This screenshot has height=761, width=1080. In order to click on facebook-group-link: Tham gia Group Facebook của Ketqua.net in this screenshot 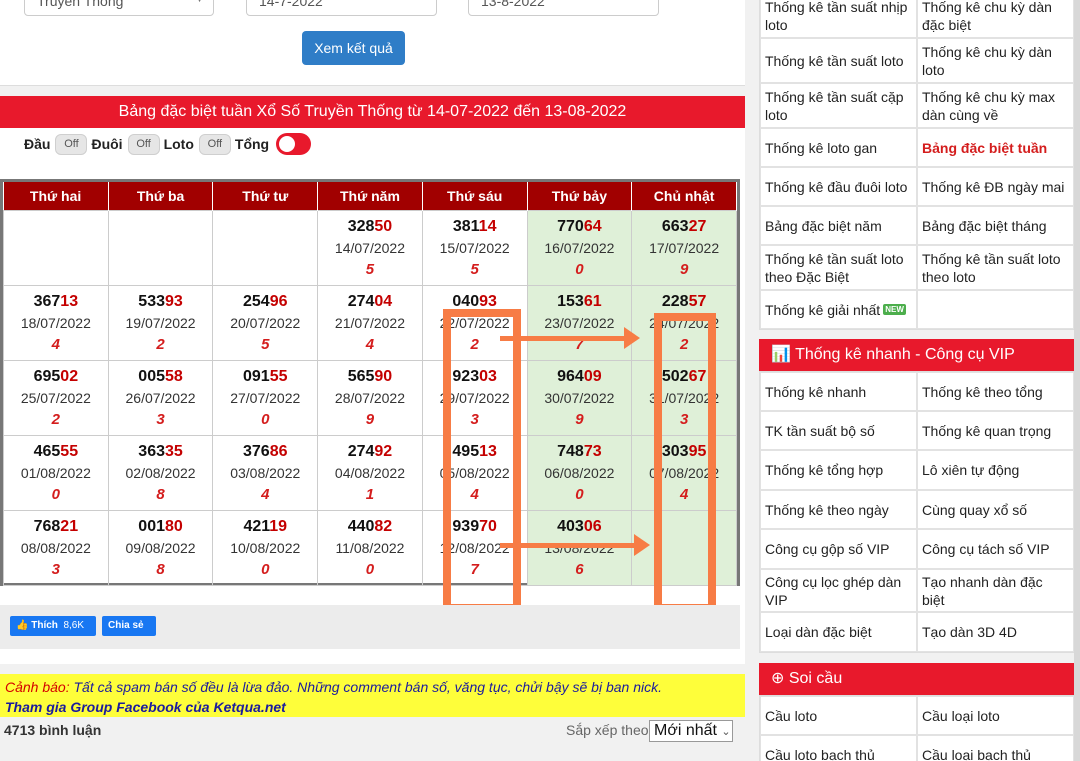, I will do `click(375, 707)`.